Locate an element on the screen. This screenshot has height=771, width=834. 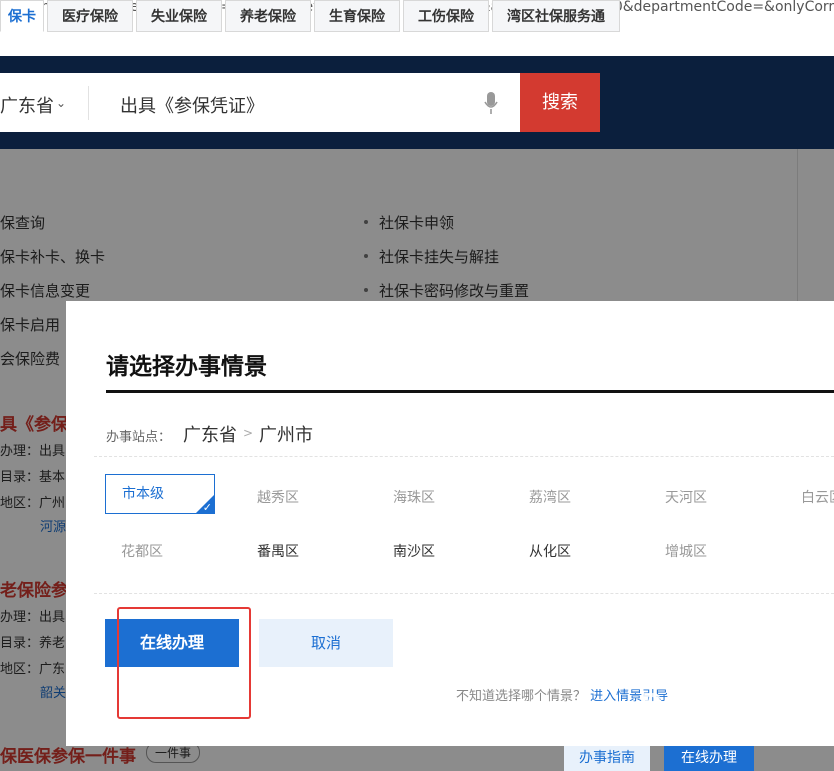
chevron-down-icon: ⌄ is located at coordinates (61, 103).